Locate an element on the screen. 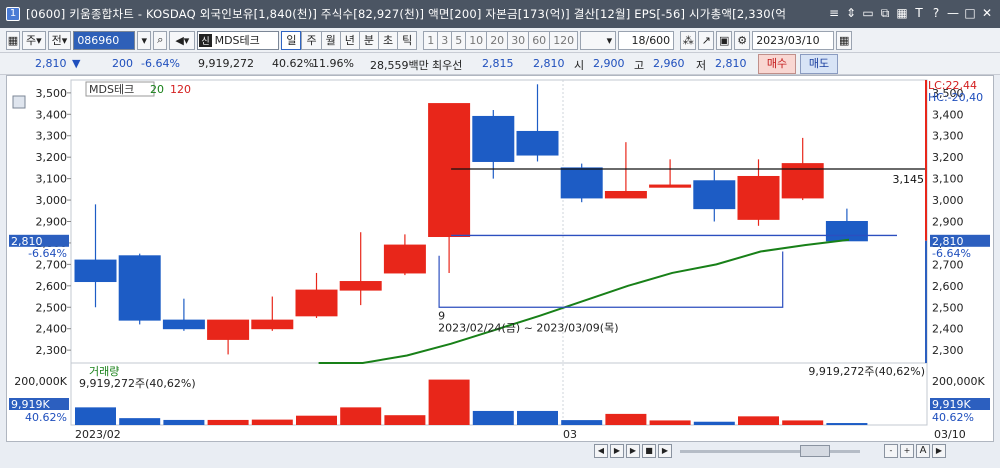  interval-button: 1 is located at coordinates (430, 40).